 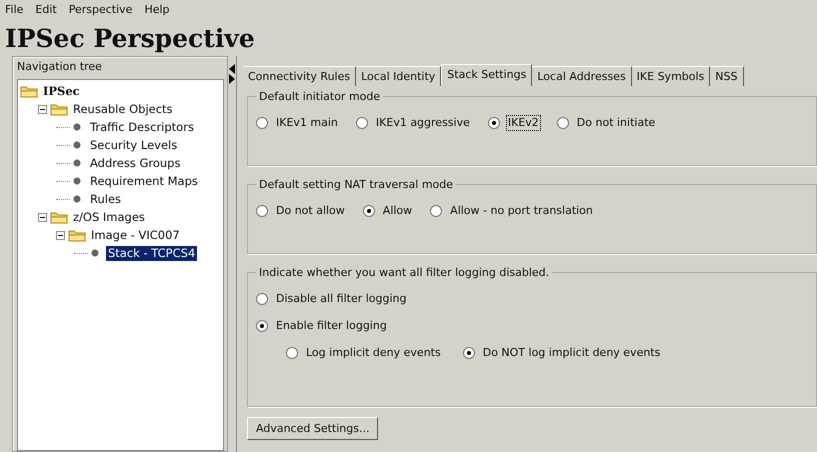 What do you see at coordinates (373, 353) in the screenshot?
I see `option-label: Log implicit deny events` at bounding box center [373, 353].